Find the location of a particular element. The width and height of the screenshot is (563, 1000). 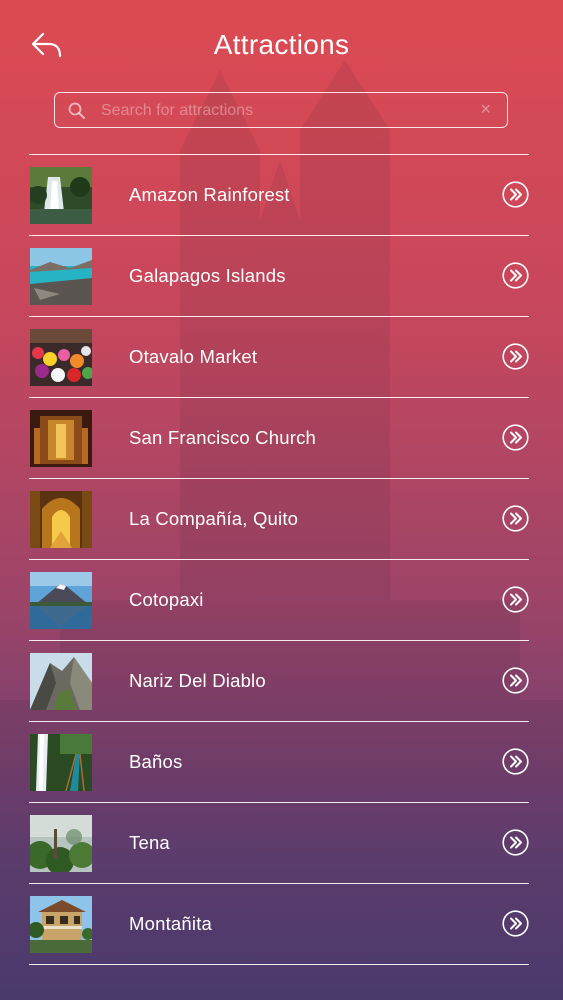

attraction-label: San Francisco Church is located at coordinates (223, 437).